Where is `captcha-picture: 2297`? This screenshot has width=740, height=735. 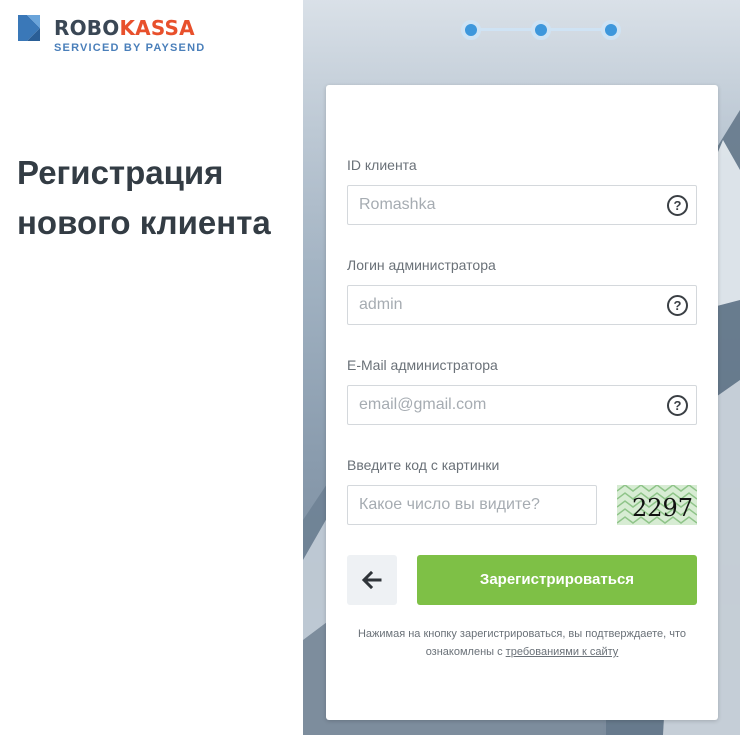
captcha-picture: 2297 is located at coordinates (657, 505).